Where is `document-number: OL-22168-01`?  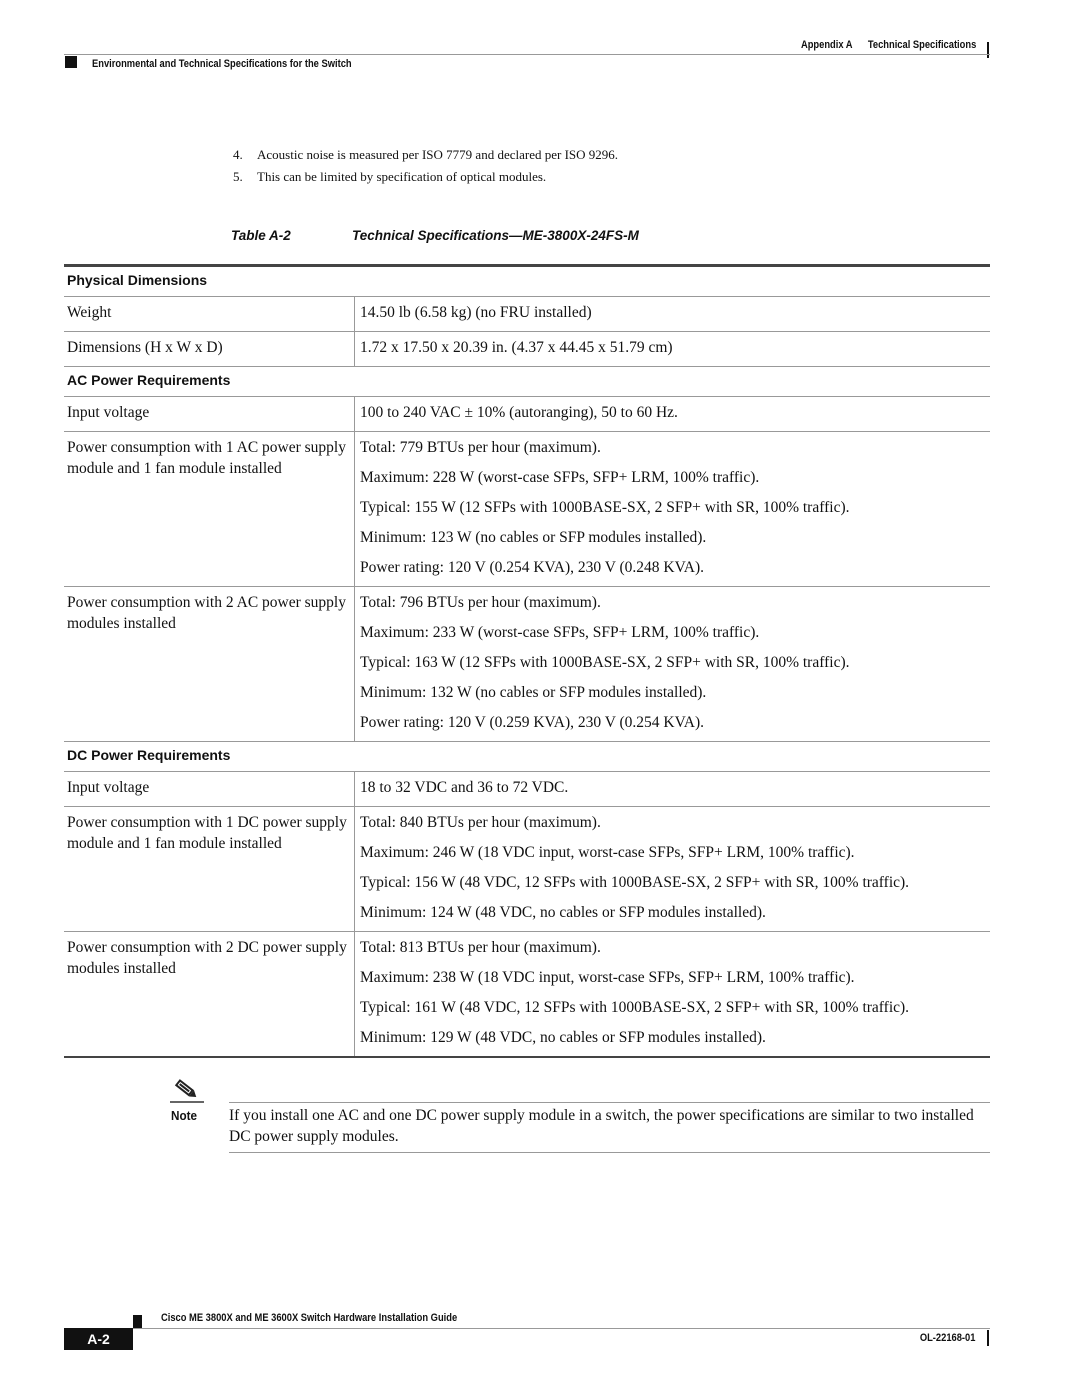 document-number: OL-22168-01 is located at coordinates (947, 1338).